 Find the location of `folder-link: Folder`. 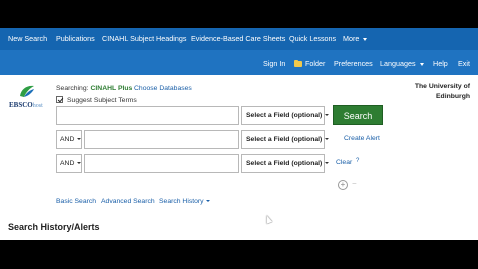

folder-link: Folder is located at coordinates (309, 63).